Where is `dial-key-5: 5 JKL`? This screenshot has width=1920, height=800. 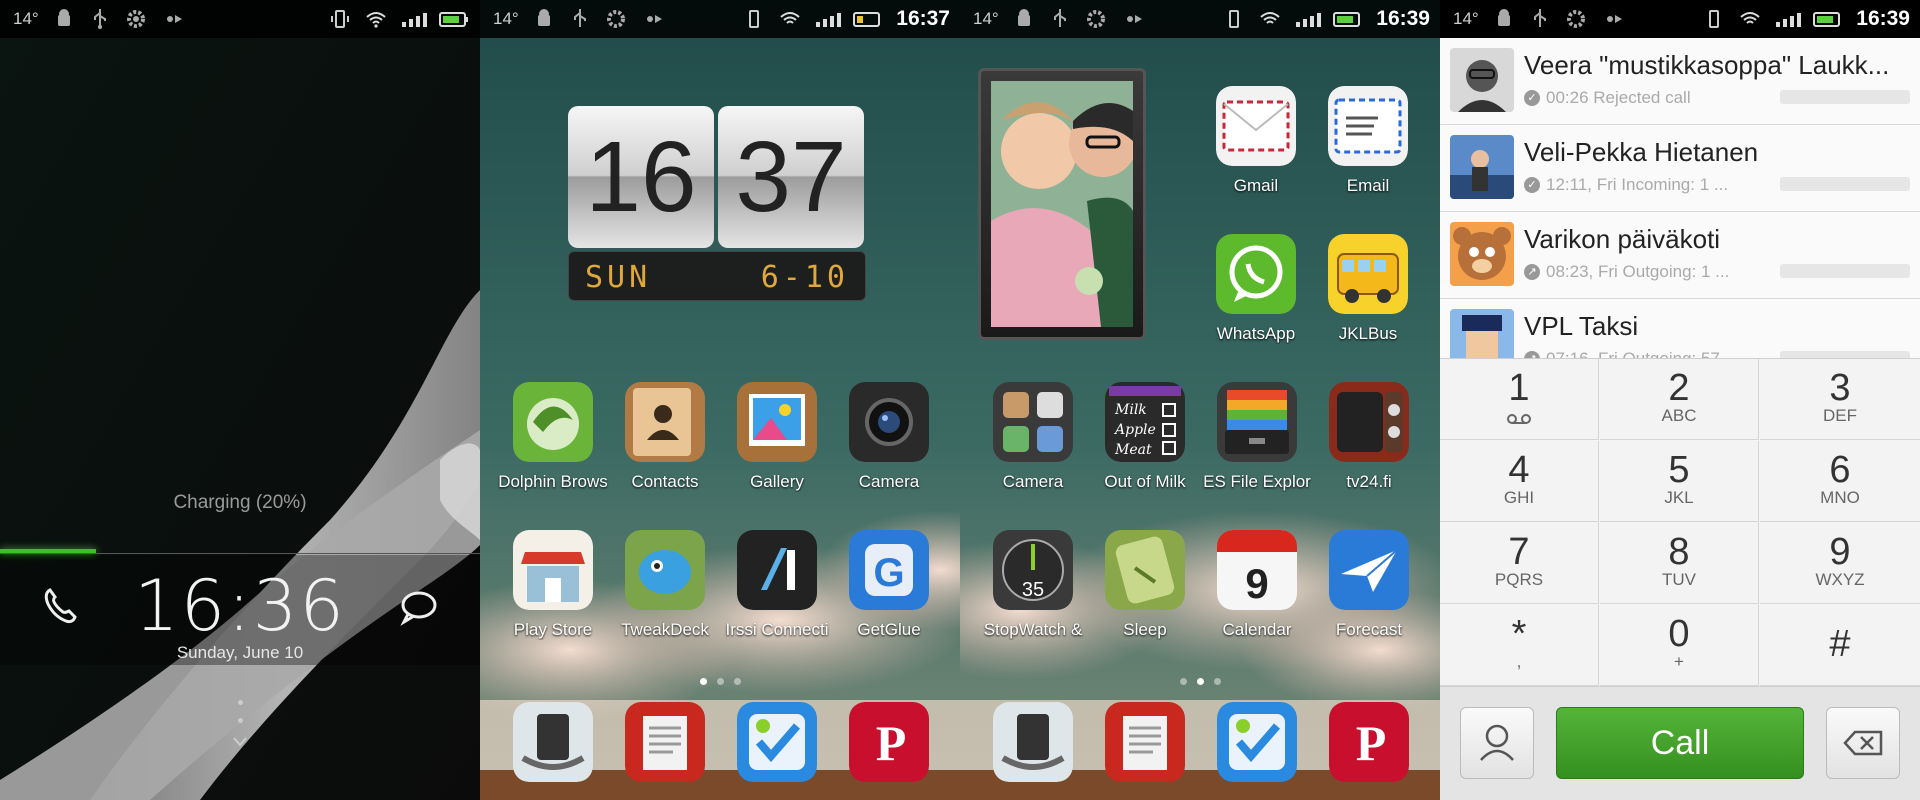 dial-key-5: 5 JKL is located at coordinates (1679, 481).